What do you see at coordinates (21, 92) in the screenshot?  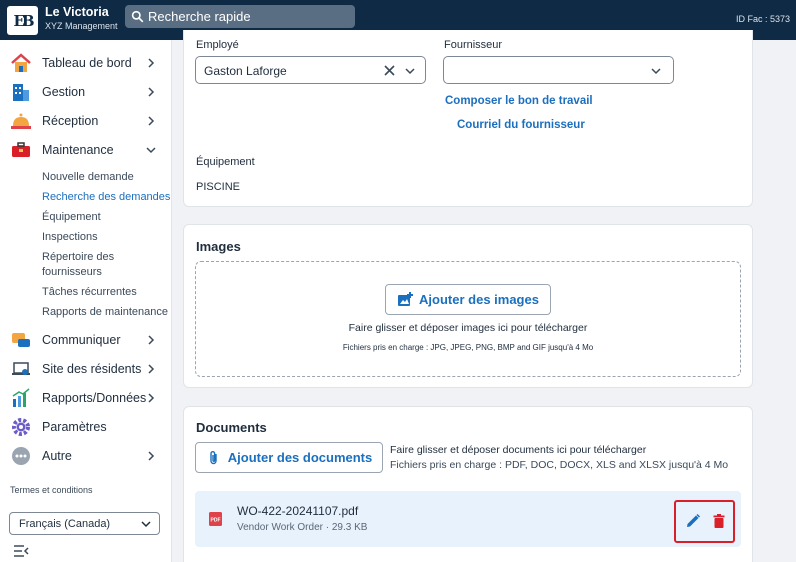 I see `building-icon` at bounding box center [21, 92].